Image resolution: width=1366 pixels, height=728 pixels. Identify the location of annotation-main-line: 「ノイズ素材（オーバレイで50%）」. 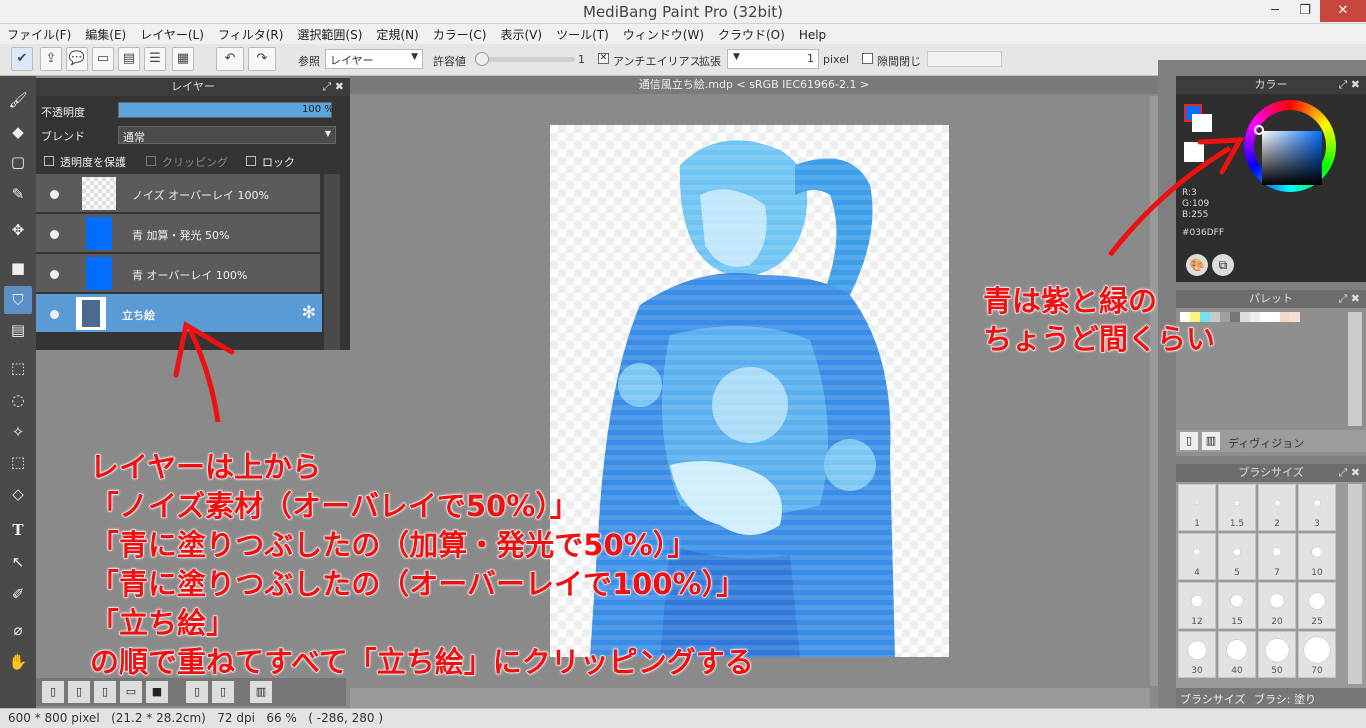
(335, 506).